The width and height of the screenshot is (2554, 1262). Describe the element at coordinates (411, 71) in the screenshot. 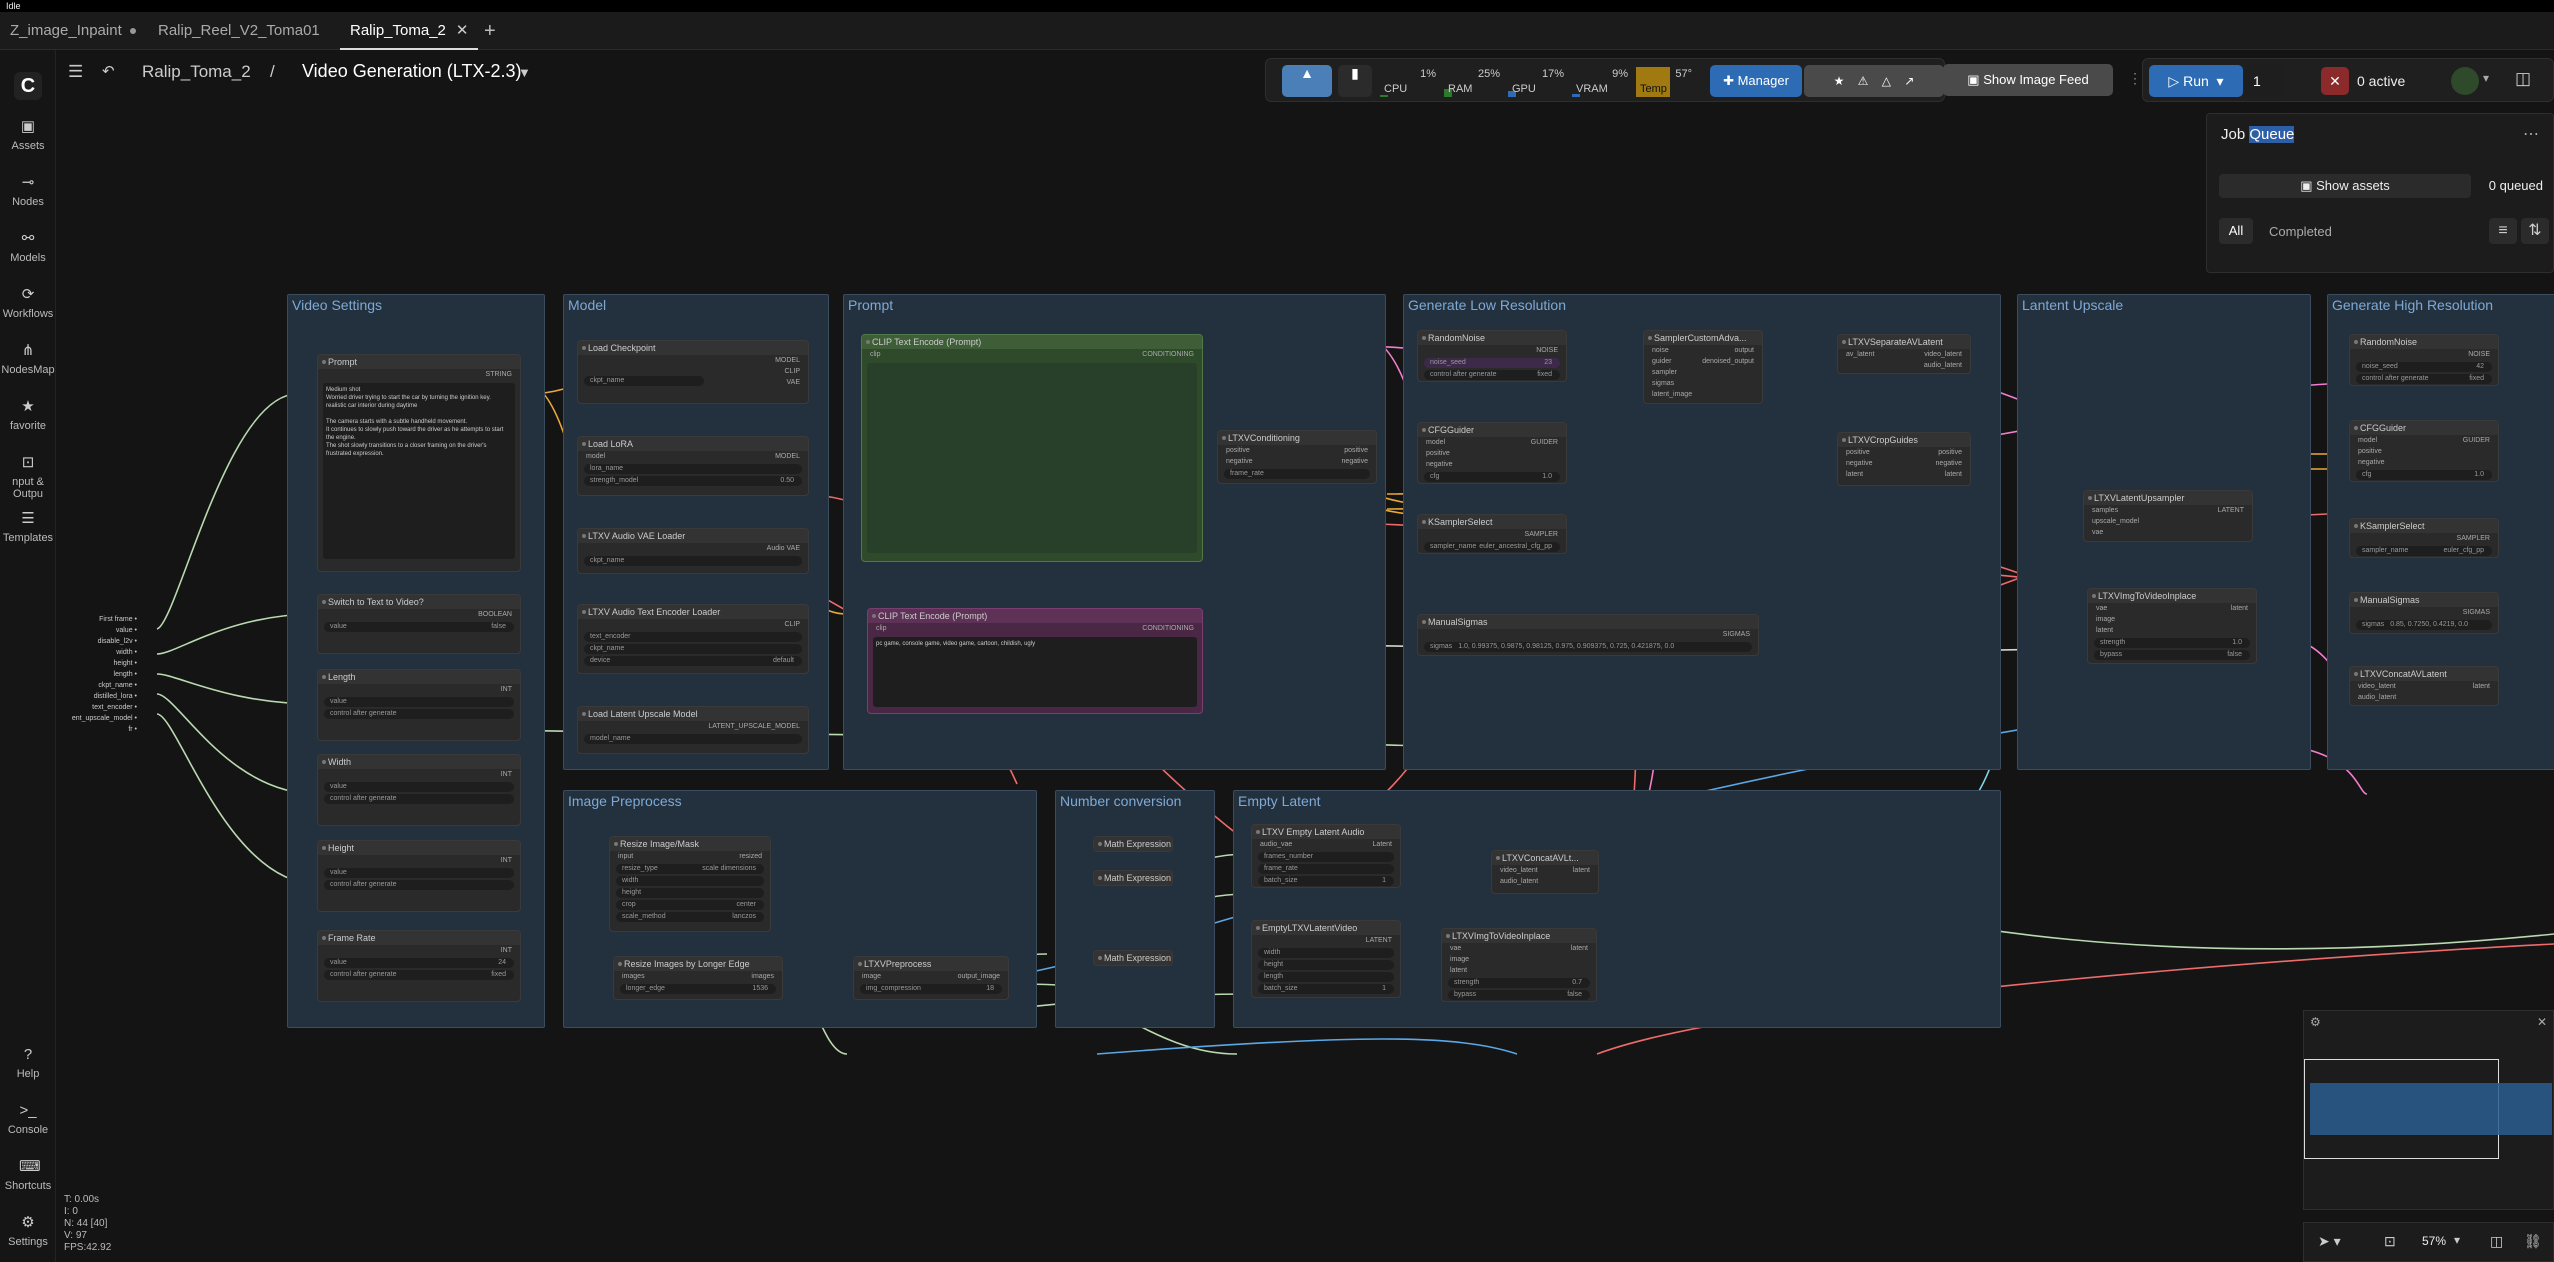

I see `workflow-title: Video Generation (LTX-2.3)` at that location.